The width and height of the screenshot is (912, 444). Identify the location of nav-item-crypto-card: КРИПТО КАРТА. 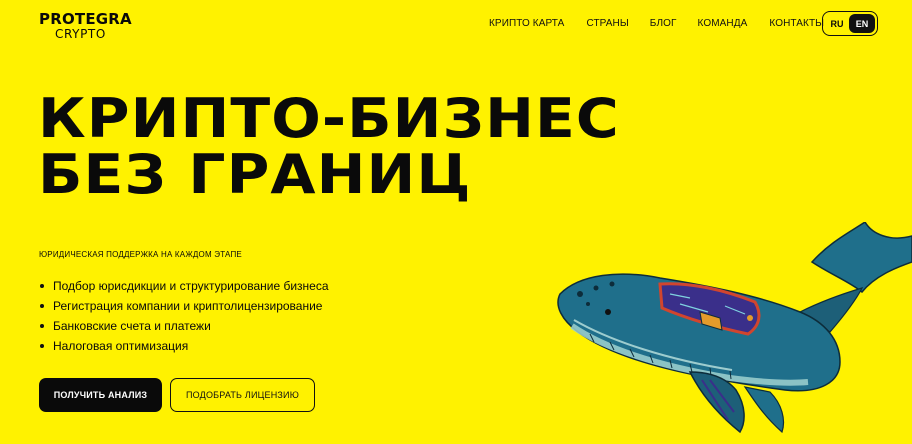
(526, 23).